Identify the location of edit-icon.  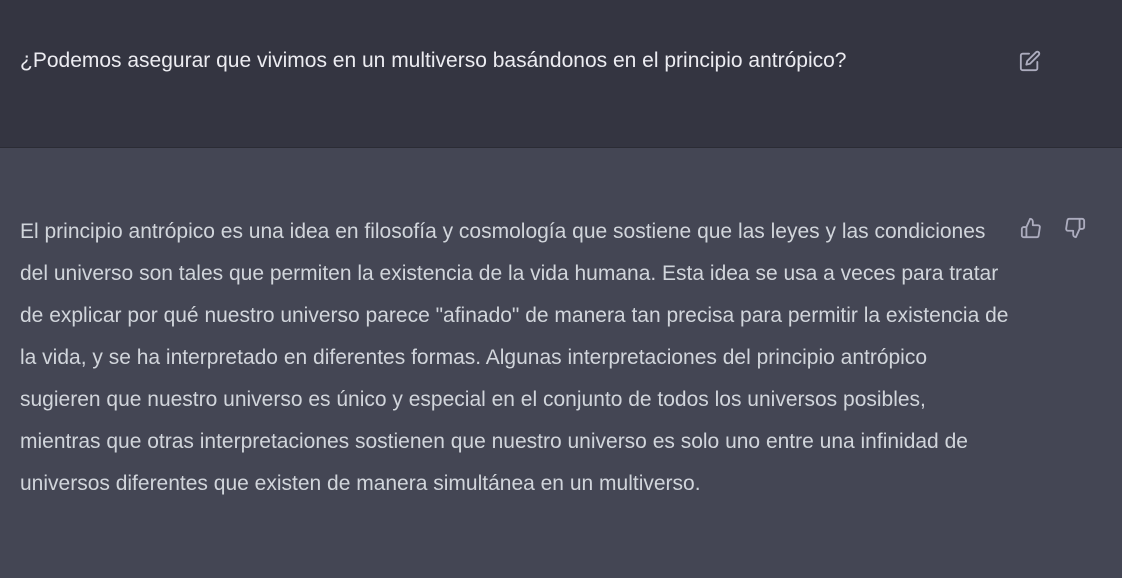
(1030, 61).